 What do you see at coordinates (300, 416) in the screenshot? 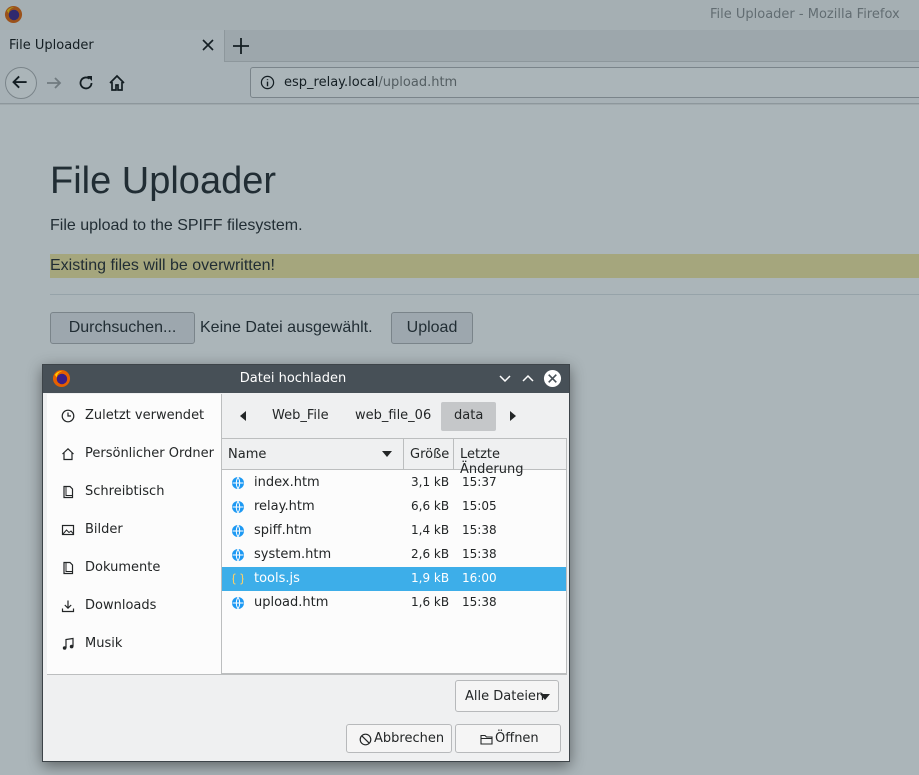
I see `breadcrumb-item: Web_File` at bounding box center [300, 416].